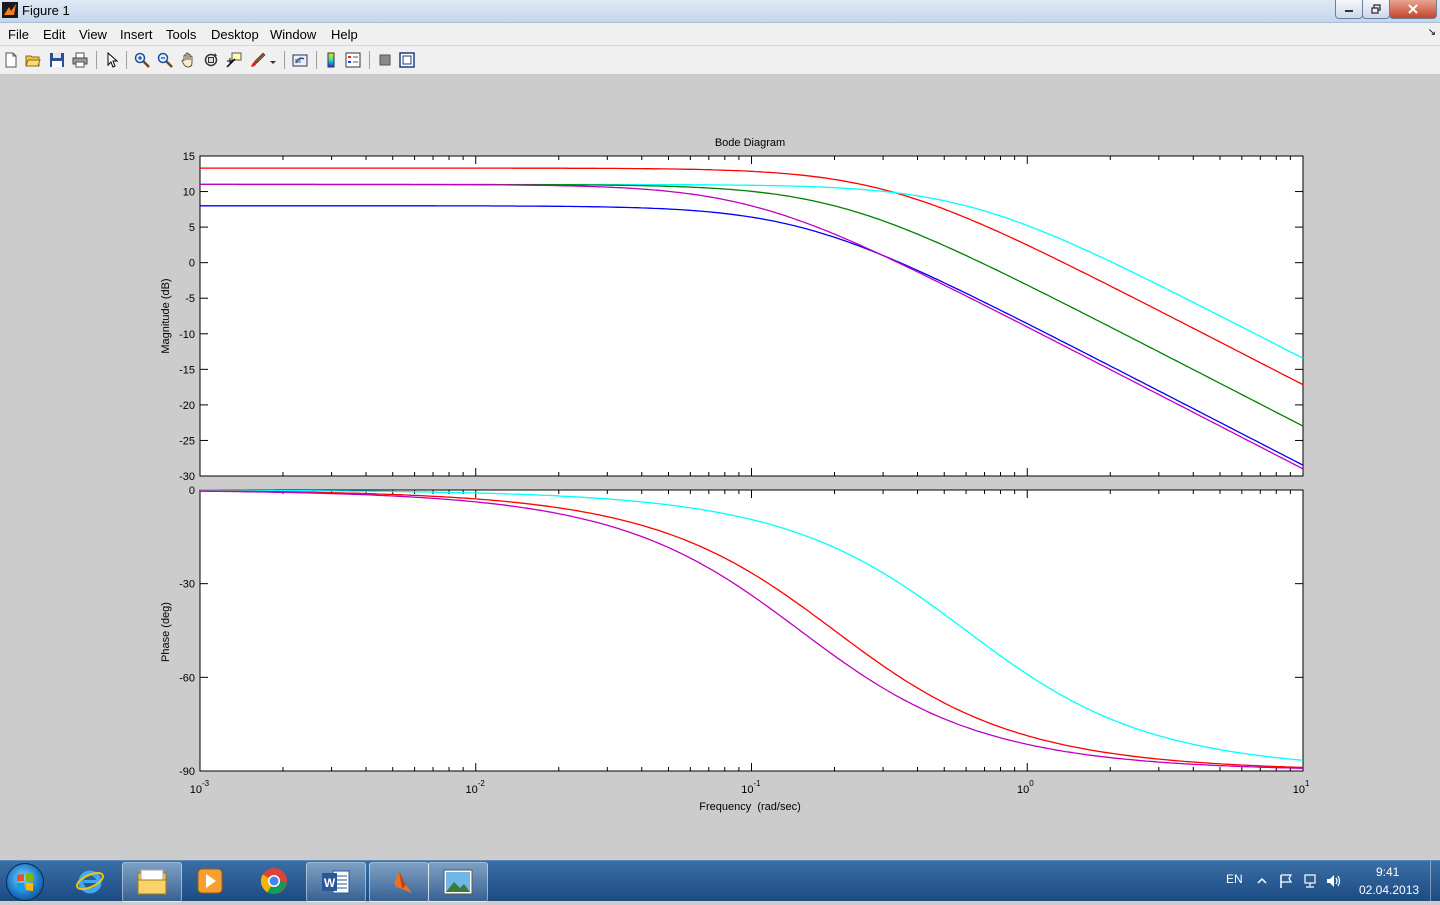 The image size is (1440, 905). Describe the element at coordinates (1432, 32) in the screenshot. I see `dock-figure-icon: ↘` at that location.